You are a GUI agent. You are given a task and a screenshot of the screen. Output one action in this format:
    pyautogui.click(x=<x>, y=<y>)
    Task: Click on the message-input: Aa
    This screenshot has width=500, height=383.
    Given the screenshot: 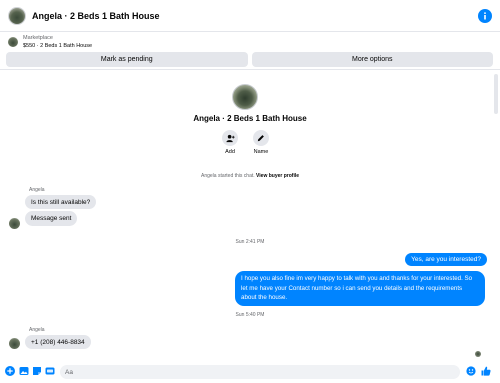 What is the action you would take?
    pyautogui.click(x=260, y=372)
    